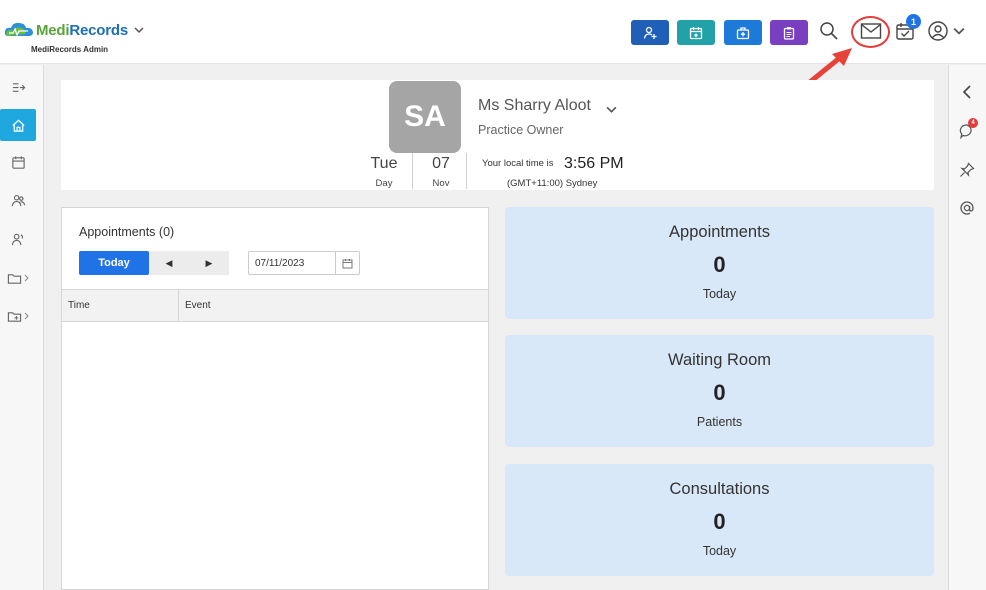  I want to click on medirecords-logo-icon, so click(19, 29).